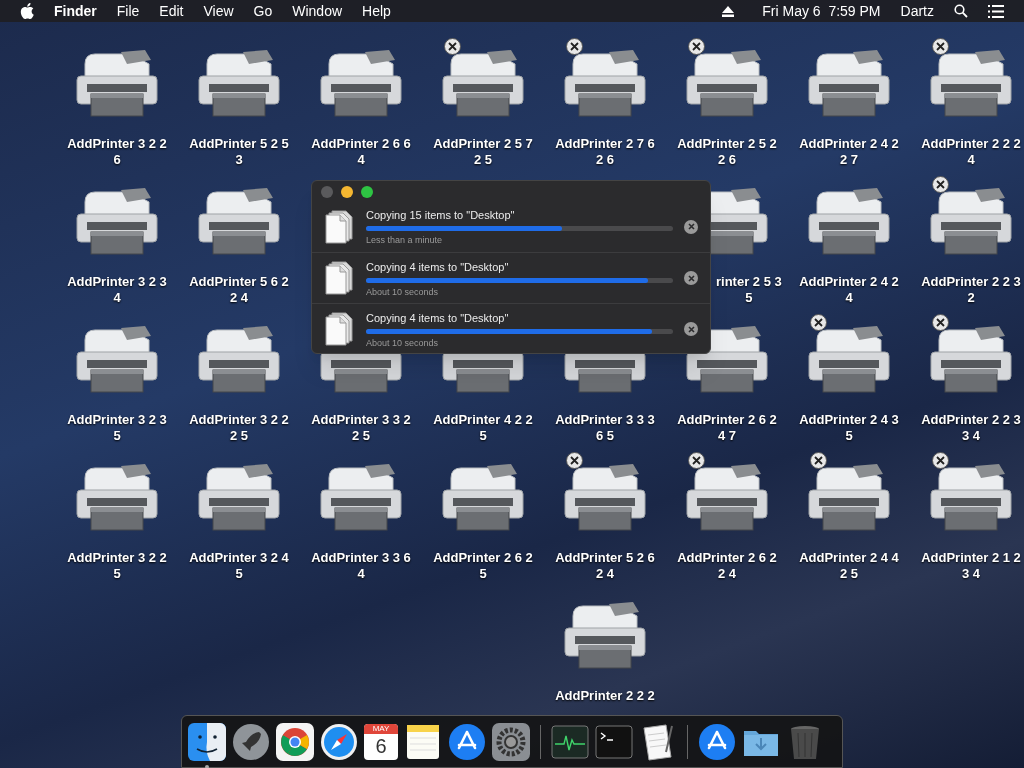 This screenshot has width=1024, height=768. What do you see at coordinates (570, 741) in the screenshot?
I see `activity-monitor-icon` at bounding box center [570, 741].